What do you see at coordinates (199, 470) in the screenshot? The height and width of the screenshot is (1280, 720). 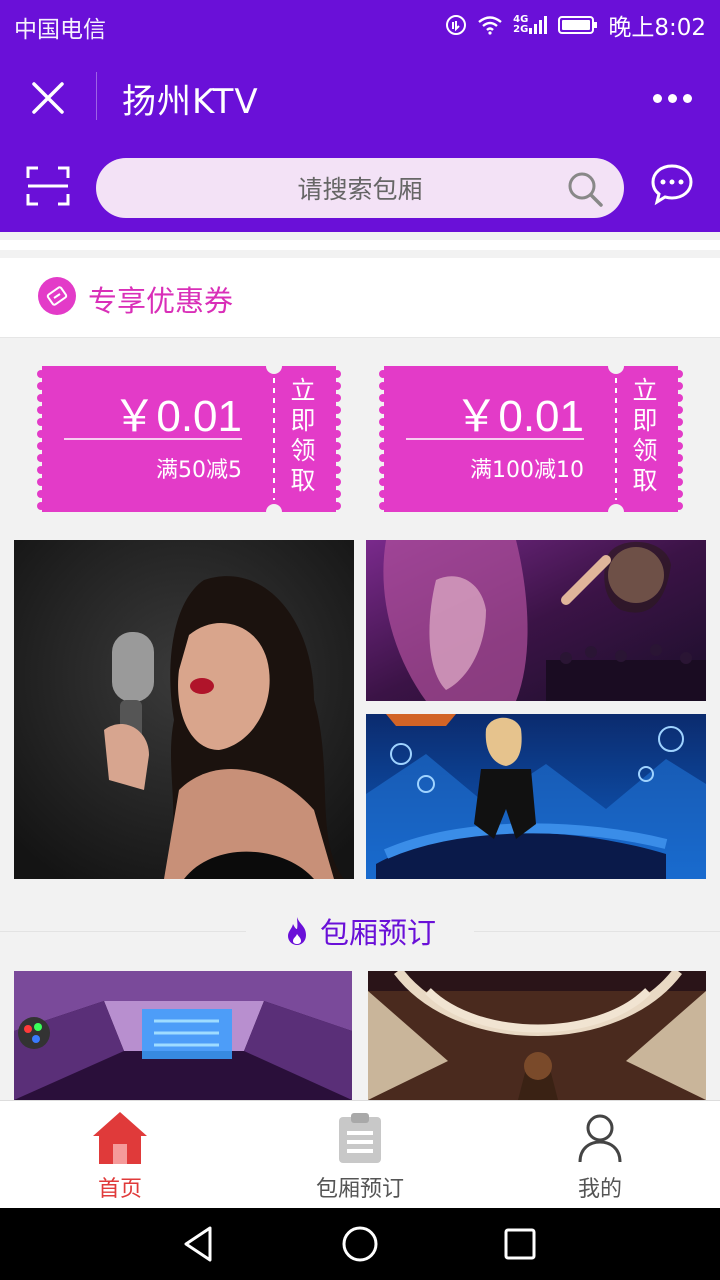 I see `coupon-condition: 满50减5` at bounding box center [199, 470].